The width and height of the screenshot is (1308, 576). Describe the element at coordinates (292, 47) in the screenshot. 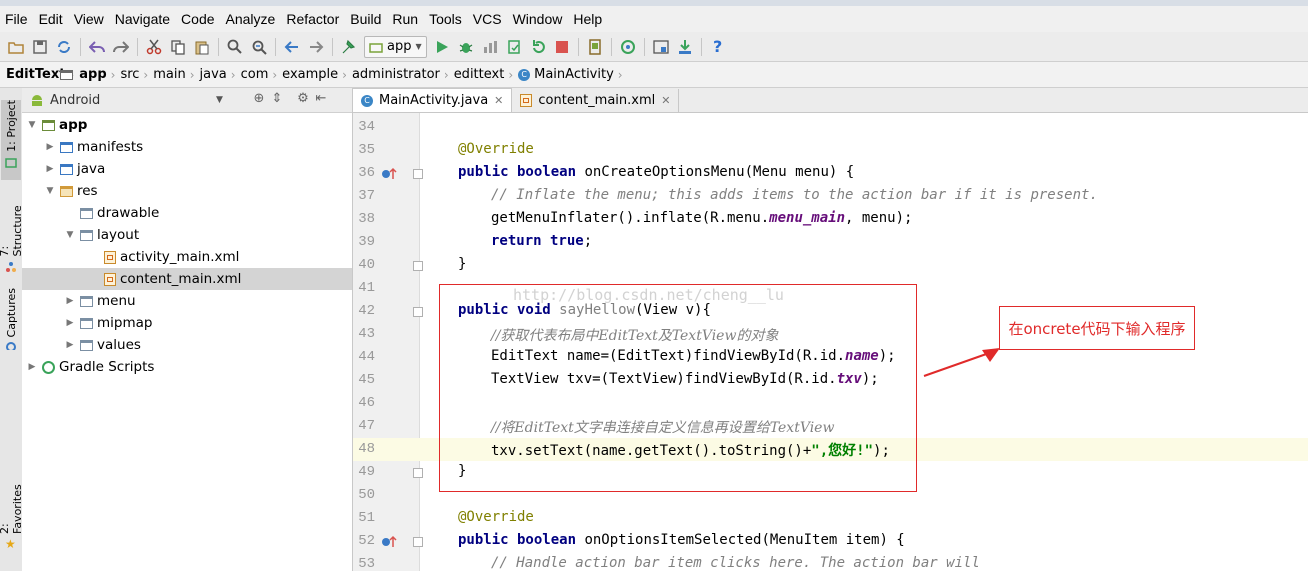

I see `back-icon` at that location.